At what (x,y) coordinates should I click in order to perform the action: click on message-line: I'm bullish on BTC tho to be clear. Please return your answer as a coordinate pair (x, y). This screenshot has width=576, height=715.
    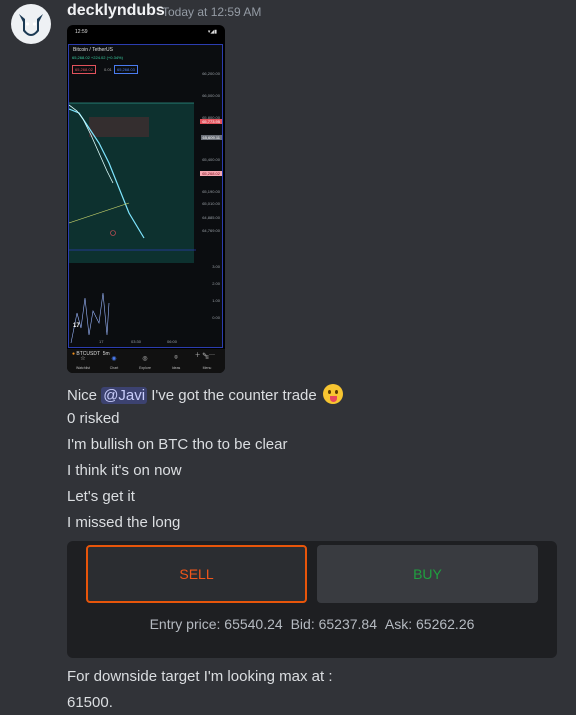
    Looking at the image, I should click on (177, 444).